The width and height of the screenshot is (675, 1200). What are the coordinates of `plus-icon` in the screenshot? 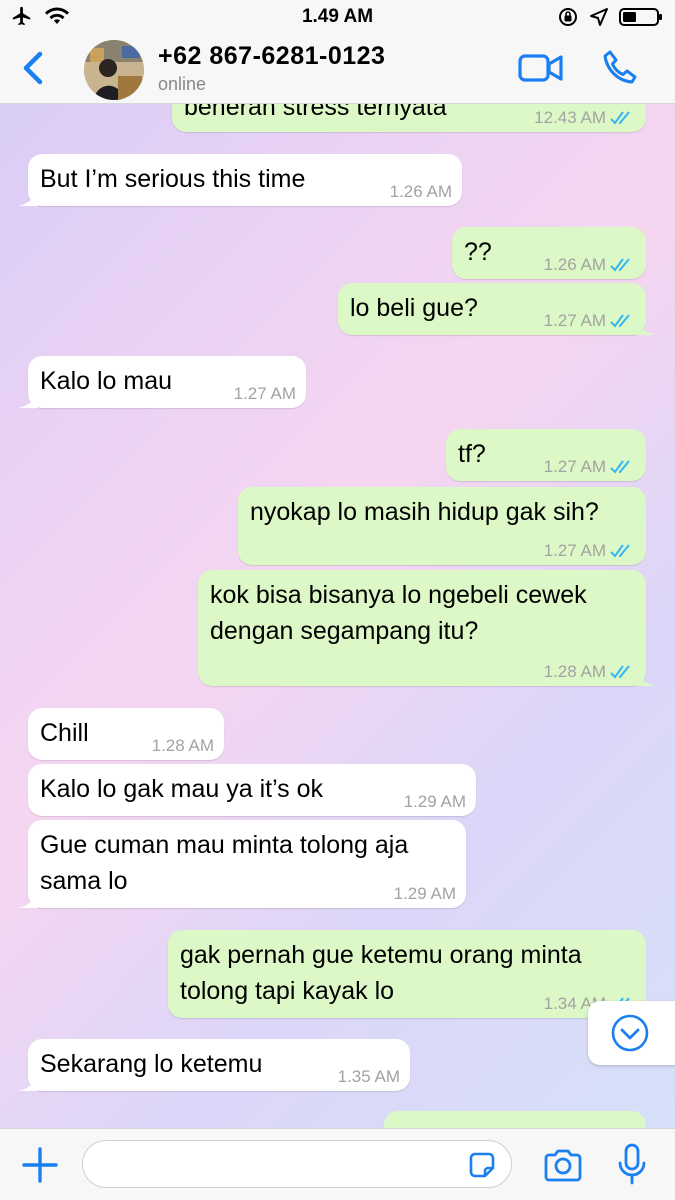 It's located at (40, 1165).